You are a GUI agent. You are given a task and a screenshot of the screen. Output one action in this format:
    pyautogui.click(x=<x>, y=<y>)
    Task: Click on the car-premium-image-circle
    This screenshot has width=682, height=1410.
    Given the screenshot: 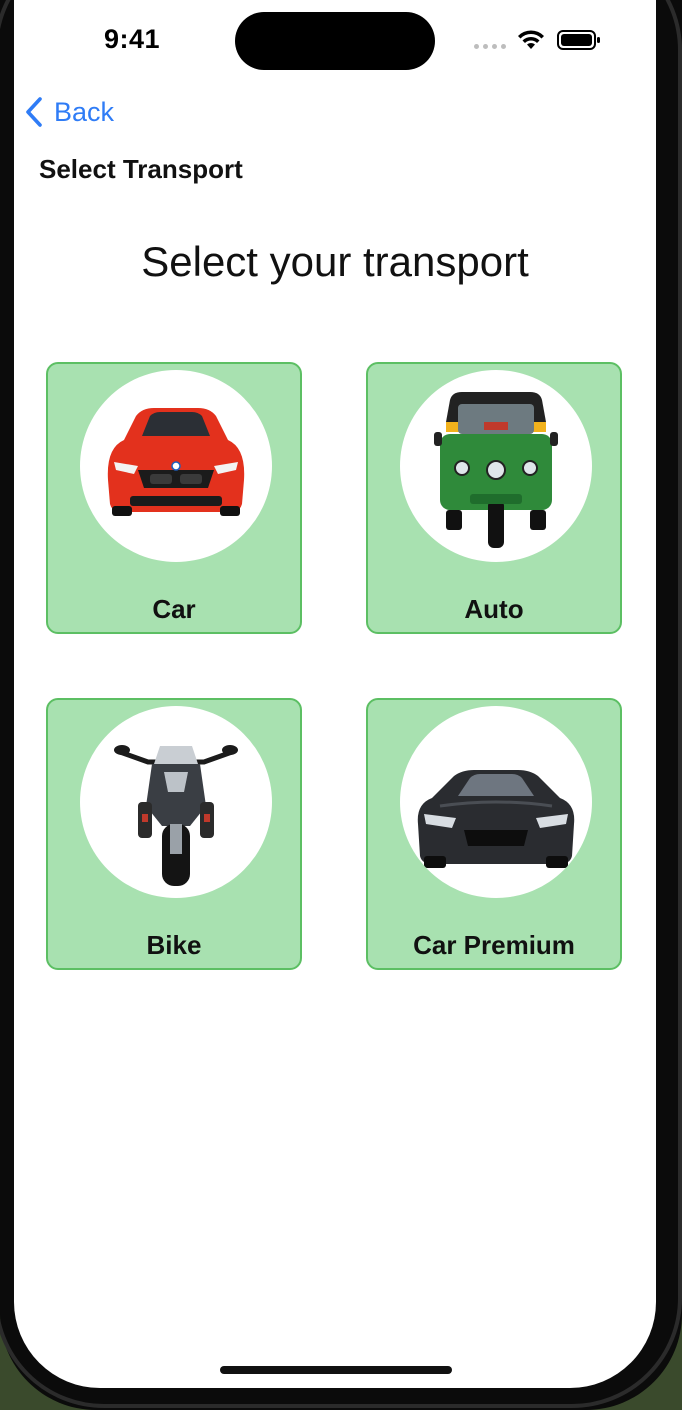 What is the action you would take?
    pyautogui.click(x=496, y=802)
    